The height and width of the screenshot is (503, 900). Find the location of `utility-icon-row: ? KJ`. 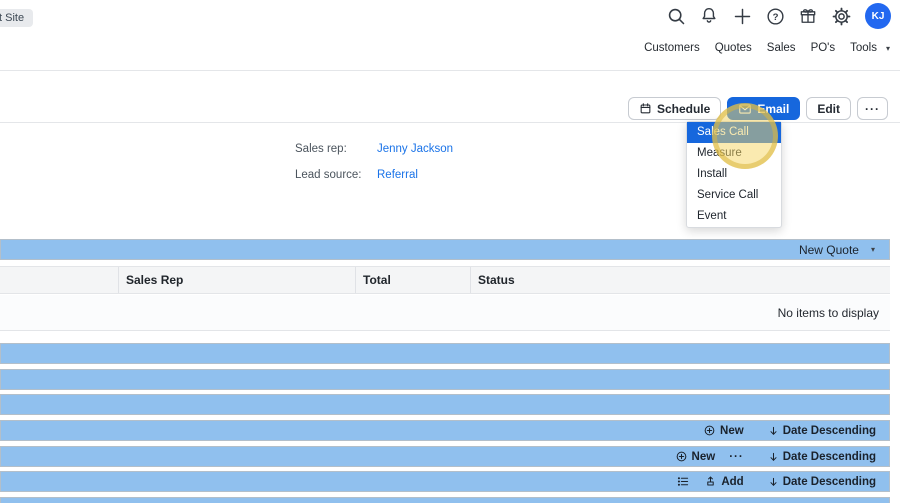

utility-icon-row: ? KJ is located at coordinates (777, 16).